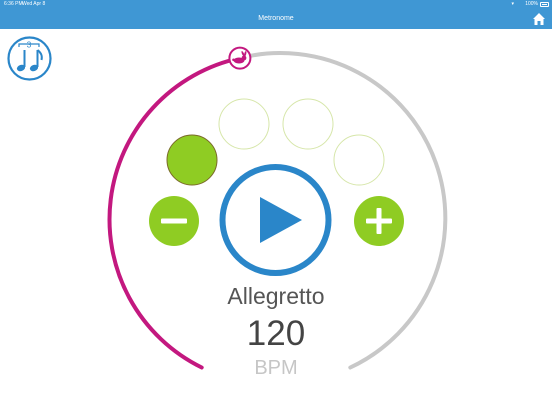 Image resolution: width=552 pixels, height=414 pixels. I want to click on minus-icon, so click(174, 221).